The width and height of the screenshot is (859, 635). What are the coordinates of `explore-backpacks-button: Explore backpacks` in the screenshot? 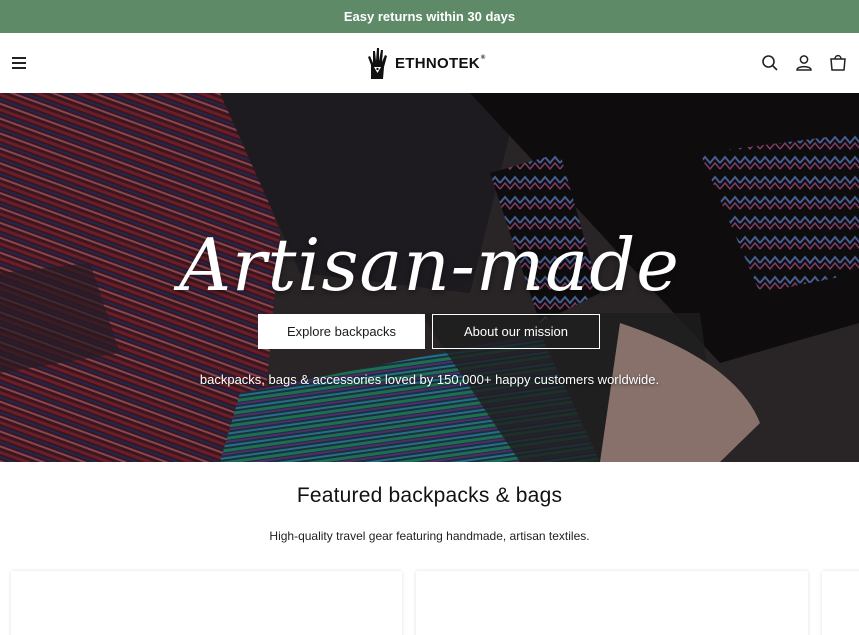 It's located at (341, 331).